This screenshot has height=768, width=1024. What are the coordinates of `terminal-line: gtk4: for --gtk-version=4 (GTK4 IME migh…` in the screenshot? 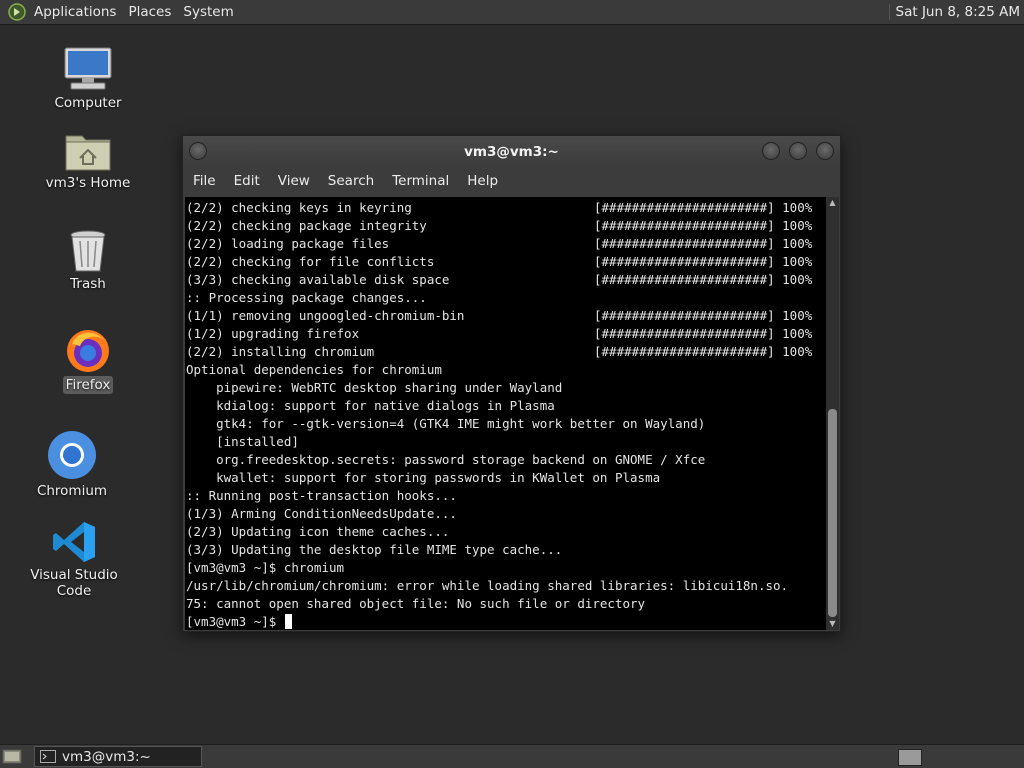 It's located at (506, 424).